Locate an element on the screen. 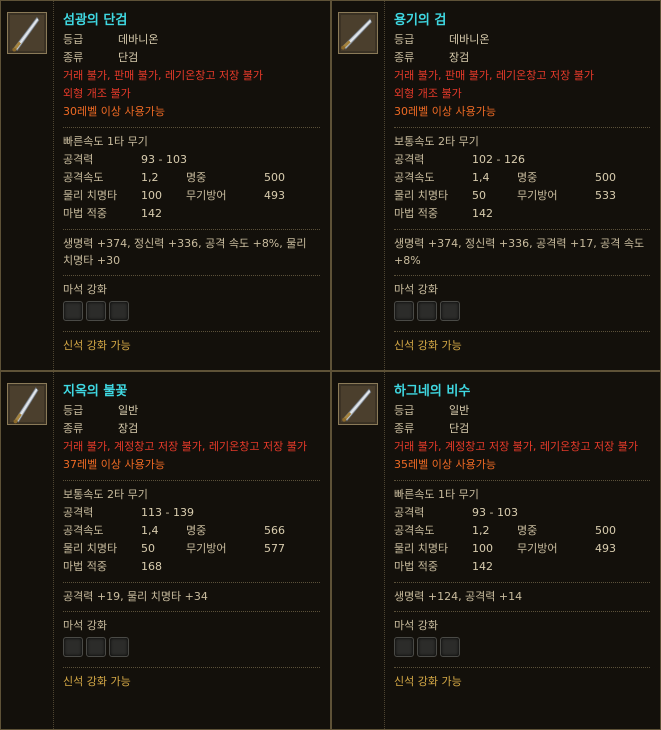  attack-value: 93 - 103 is located at coordinates (495, 512).